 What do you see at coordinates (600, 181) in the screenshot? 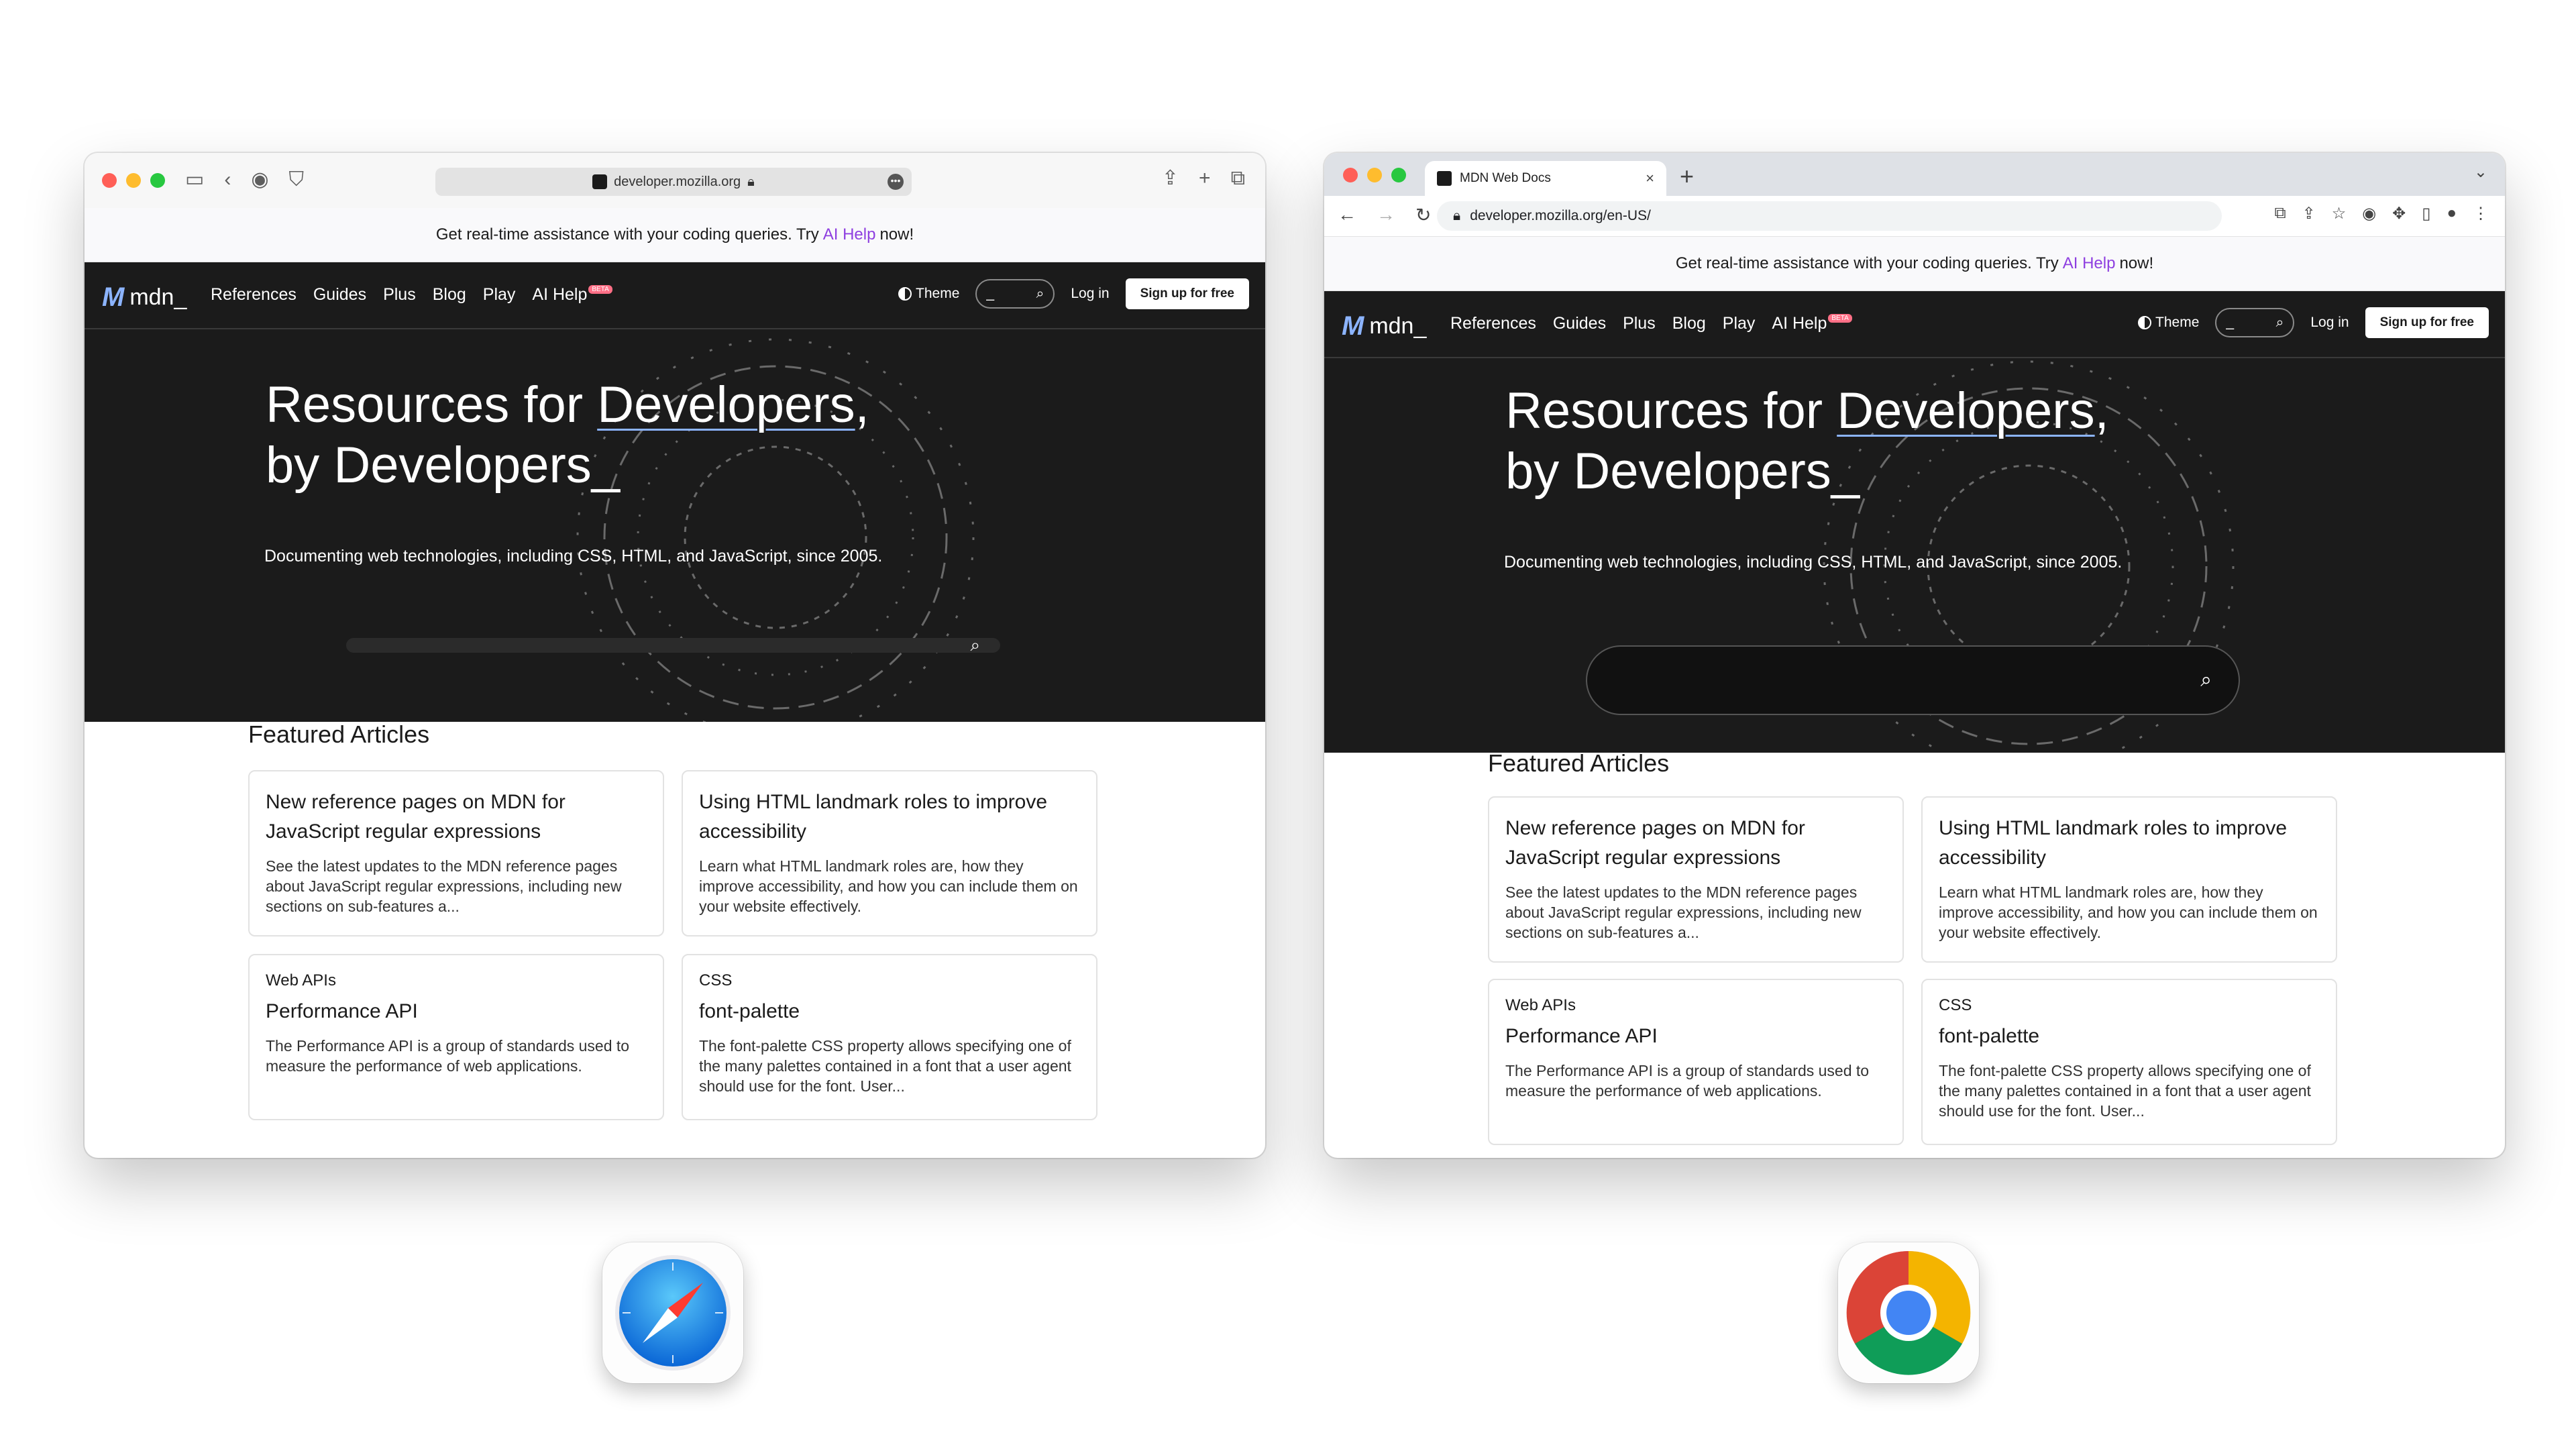
I see `mdn-favicon-icon` at bounding box center [600, 181].